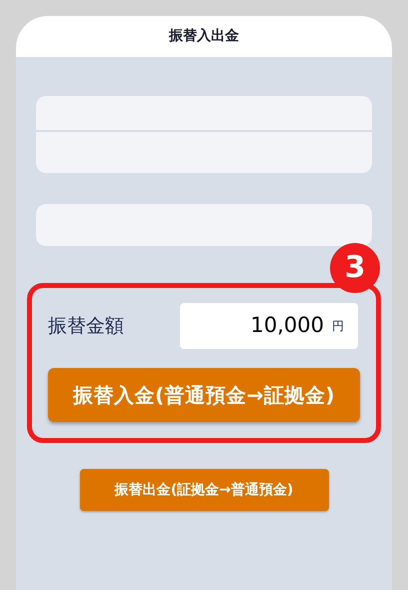 The width and height of the screenshot is (408, 590). I want to click on amount-field: 10,000 円, so click(269, 326).